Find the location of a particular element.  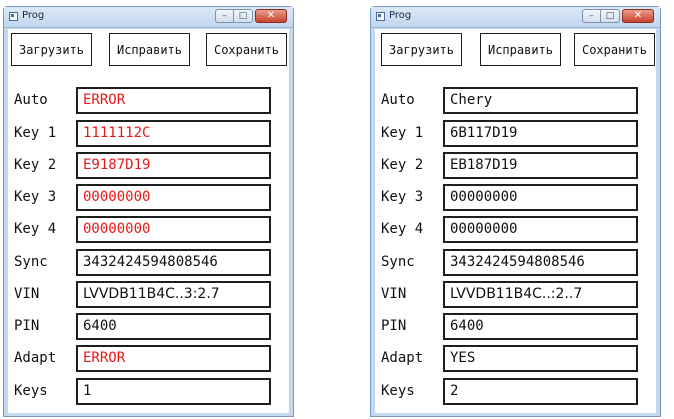

vin-field: LVVDB11B4C..3:2.7 is located at coordinates (173, 294).